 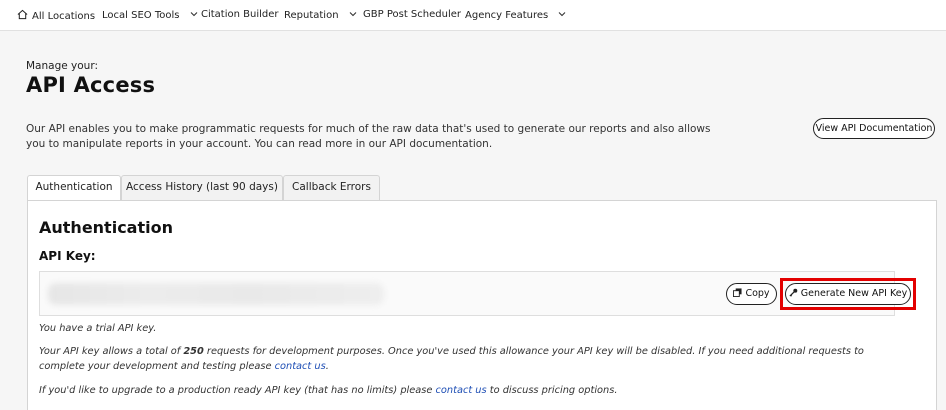 What do you see at coordinates (552, 390) in the screenshot?
I see `upgrade-text: to discuss pricing options.` at bounding box center [552, 390].